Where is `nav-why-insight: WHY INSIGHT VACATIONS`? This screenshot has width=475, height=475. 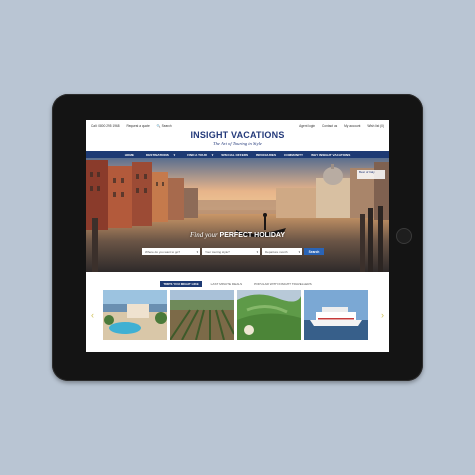
nav-why-insight: WHY INSIGHT VACATIONS is located at coordinates (330, 155).